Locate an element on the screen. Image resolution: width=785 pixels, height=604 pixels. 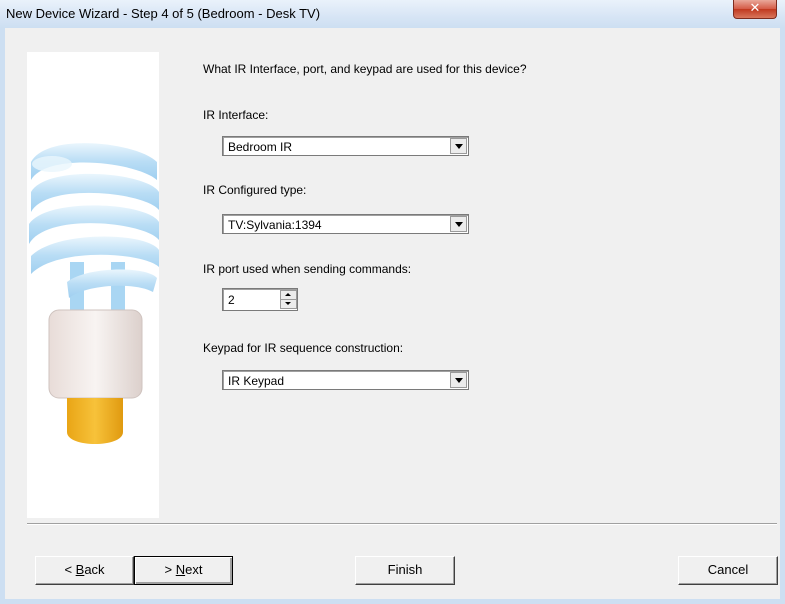
next-button: > Next is located at coordinates (183, 570).